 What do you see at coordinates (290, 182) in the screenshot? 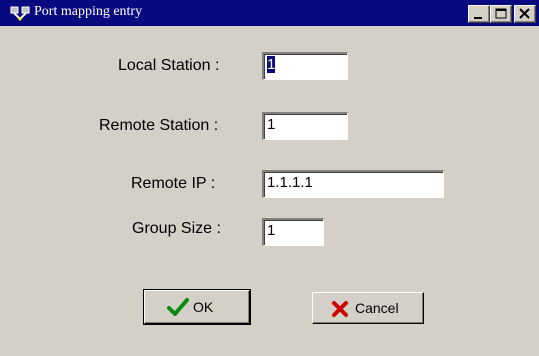
I see `remote-ip-value: 1.1.1.1` at bounding box center [290, 182].